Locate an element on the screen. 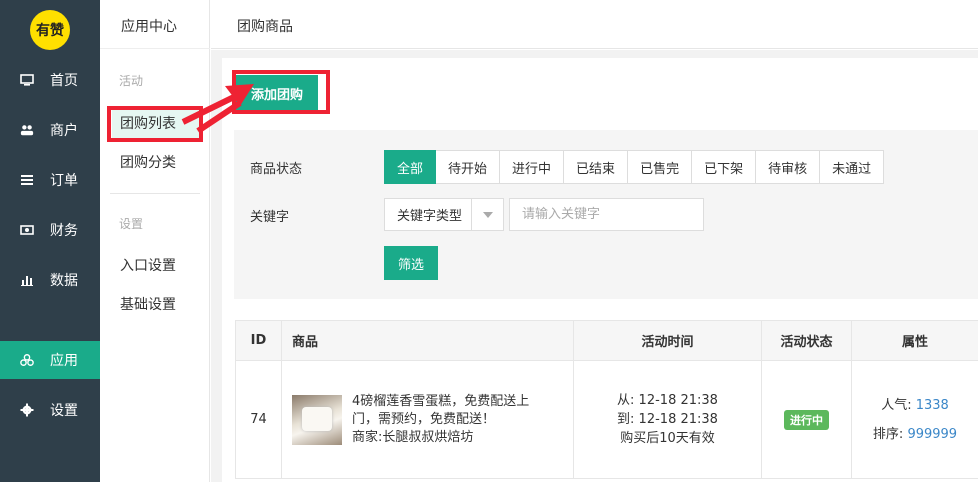  users-icon is located at coordinates (27, 130).